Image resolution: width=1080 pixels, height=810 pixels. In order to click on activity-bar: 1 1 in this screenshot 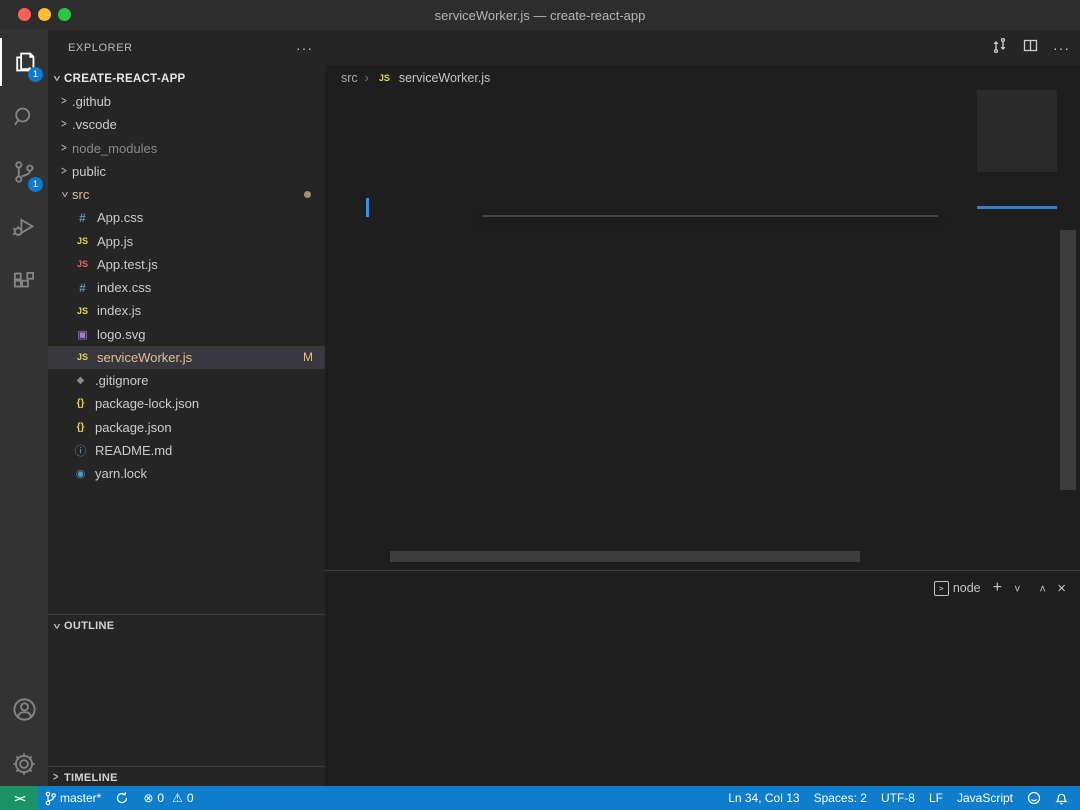, I will do `click(24, 408)`.